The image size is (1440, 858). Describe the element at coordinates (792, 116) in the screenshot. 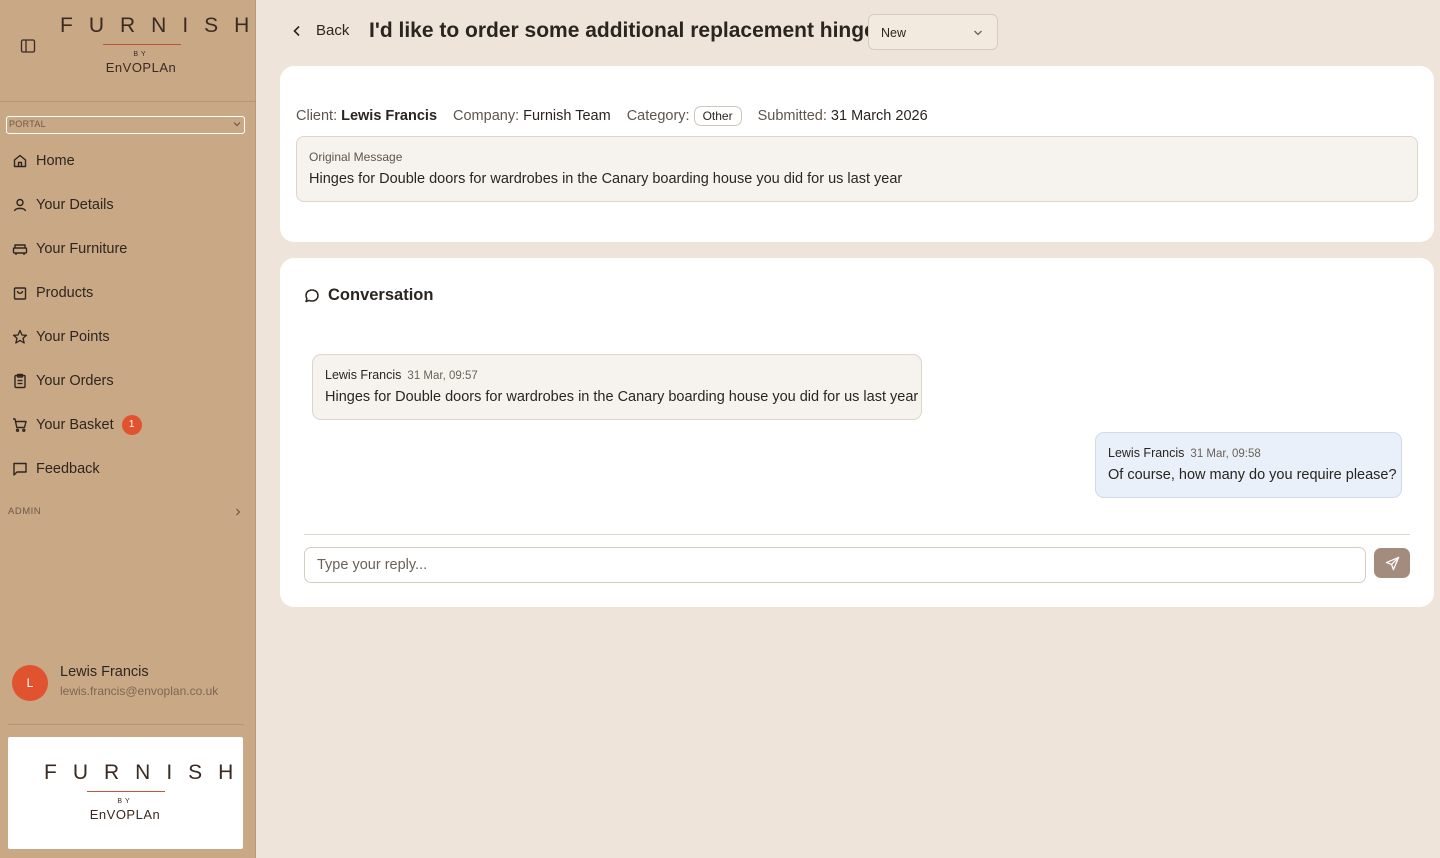

I see `submitted-label: Submitted:` at that location.